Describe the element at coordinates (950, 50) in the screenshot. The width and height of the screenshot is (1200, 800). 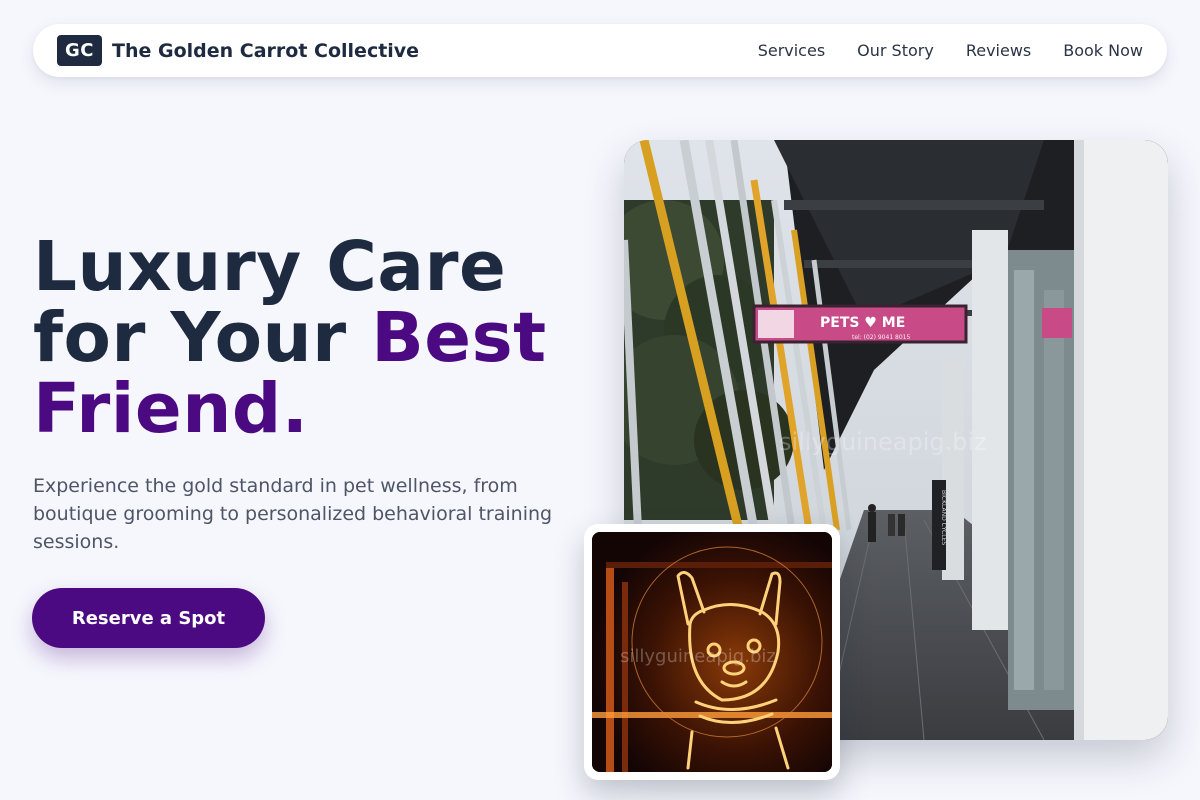
I see `nav-links: Services Our Story Reviews Book Now` at that location.